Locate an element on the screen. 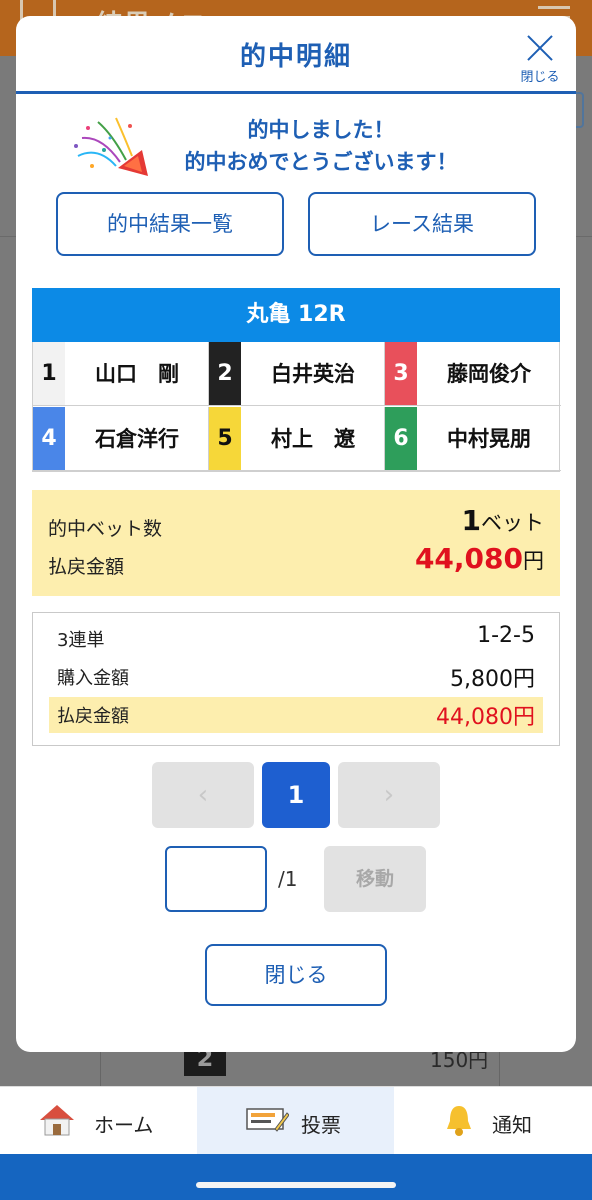 This screenshot has width=592, height=1200. payout-label: 払戻金額 is located at coordinates (86, 567).